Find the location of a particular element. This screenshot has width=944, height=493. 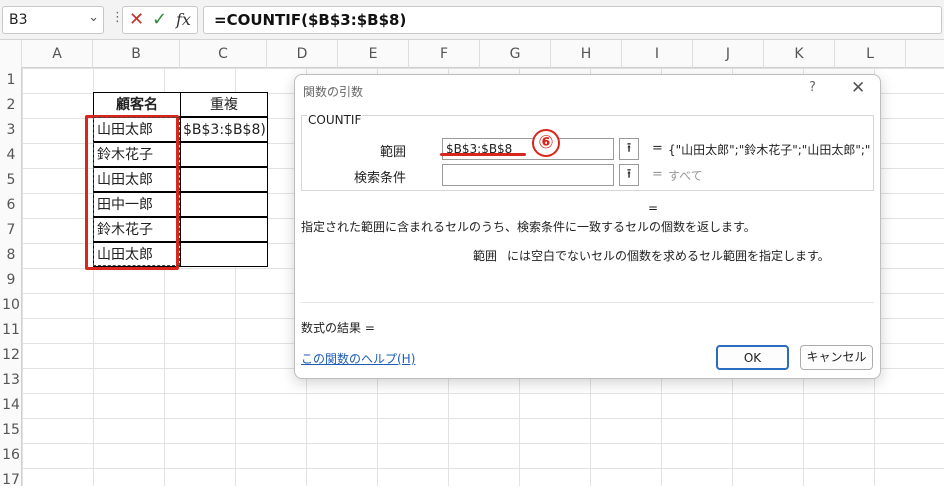

row-header-15: 15 is located at coordinates (11, 430).